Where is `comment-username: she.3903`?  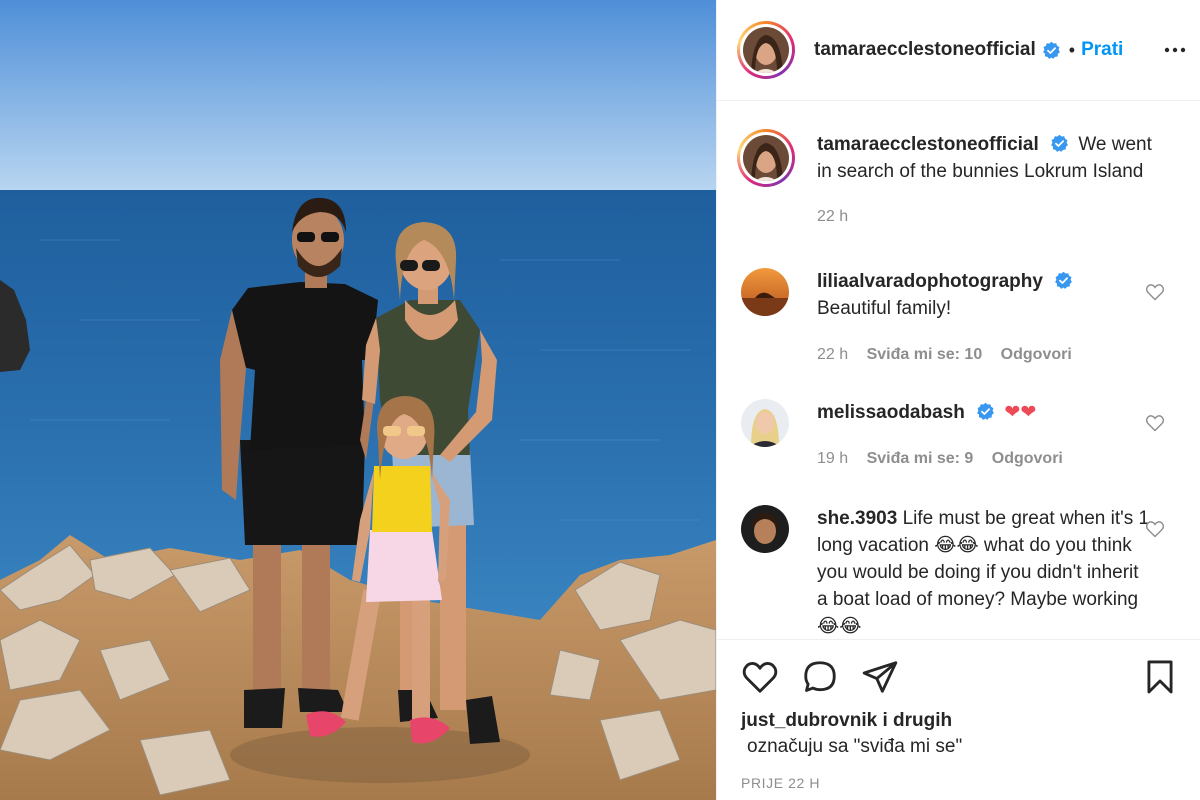 comment-username: she.3903 is located at coordinates (857, 518).